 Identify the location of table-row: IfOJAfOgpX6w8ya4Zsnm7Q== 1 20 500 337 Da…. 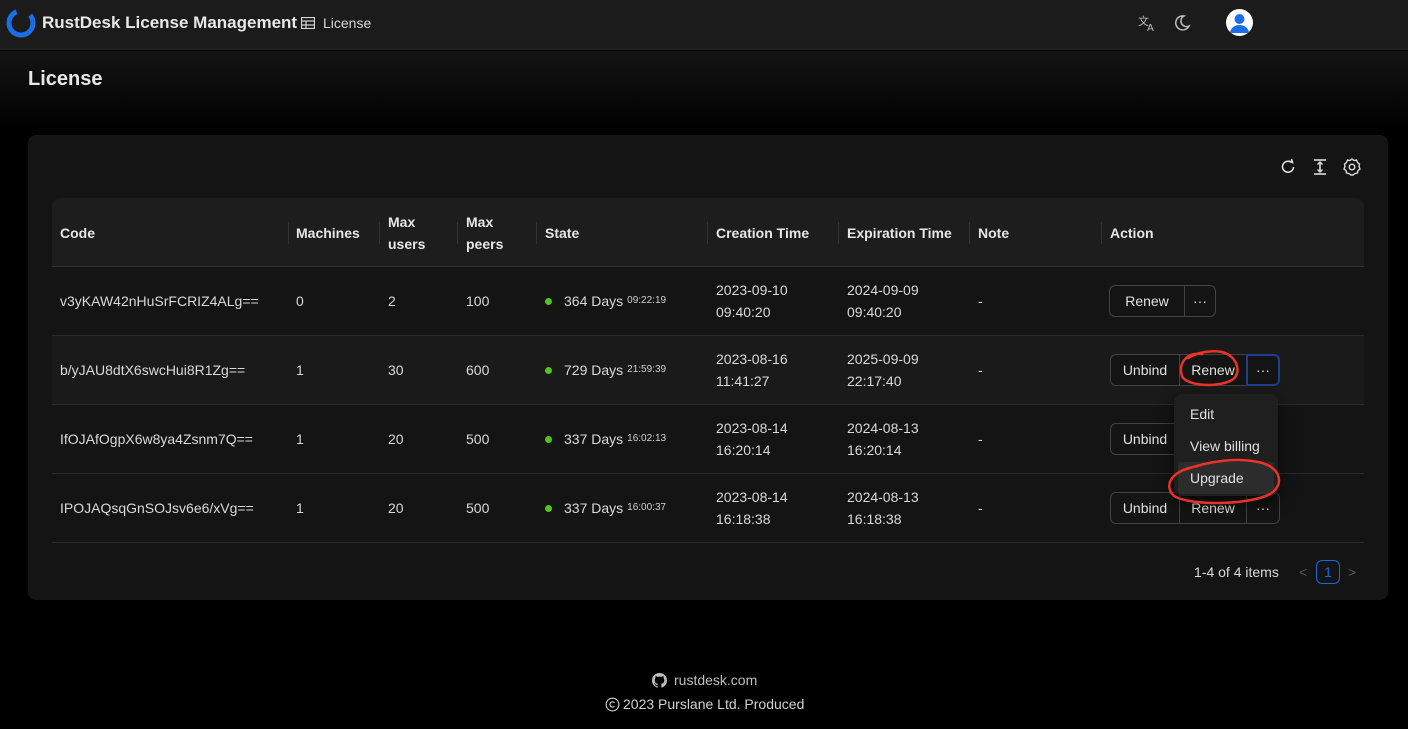
(708, 439).